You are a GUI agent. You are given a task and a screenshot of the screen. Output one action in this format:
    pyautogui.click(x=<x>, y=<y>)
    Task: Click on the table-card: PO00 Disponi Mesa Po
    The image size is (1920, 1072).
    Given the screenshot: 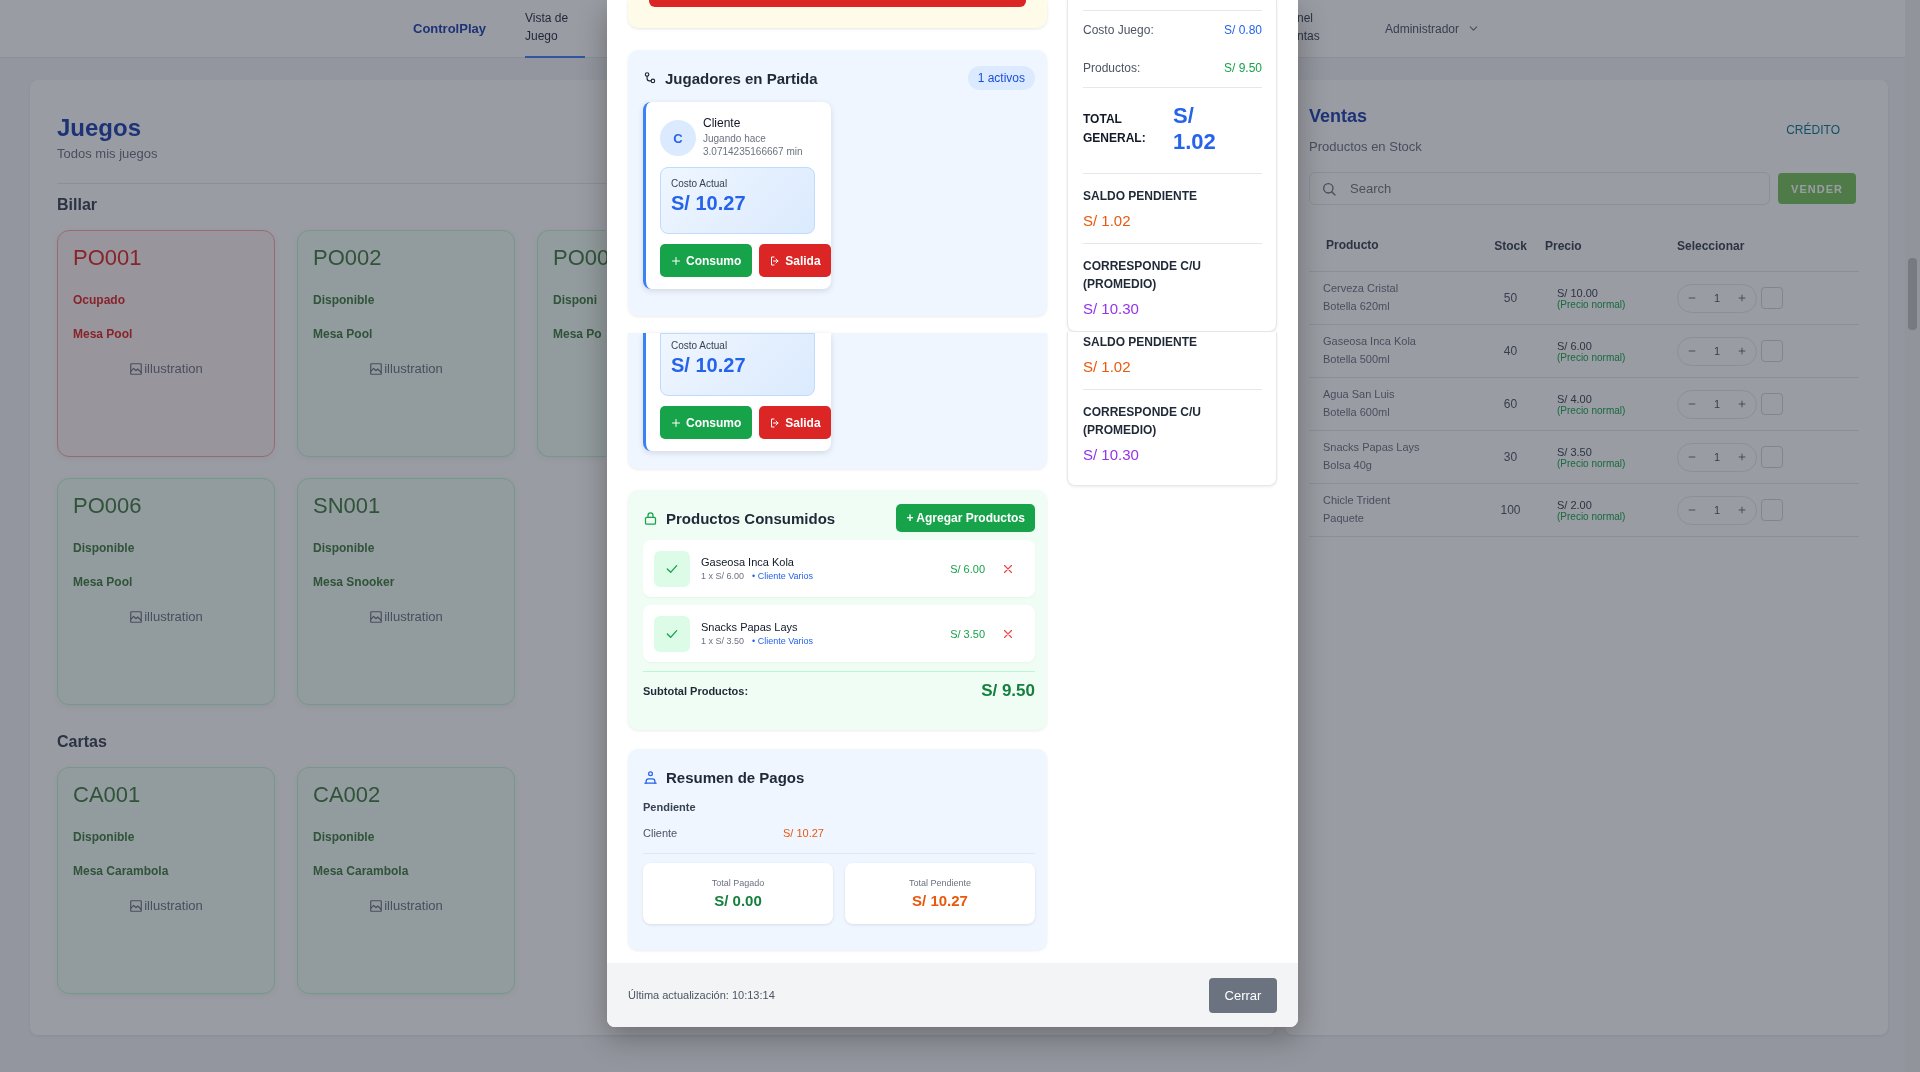 What is the action you would take?
    pyautogui.click(x=571, y=343)
    